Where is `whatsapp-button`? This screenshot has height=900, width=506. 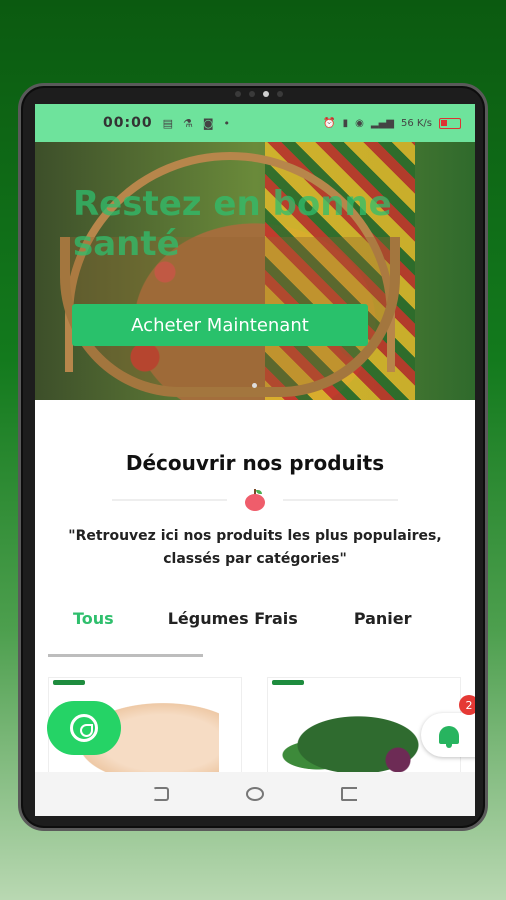
whatsapp-button is located at coordinates (84, 728).